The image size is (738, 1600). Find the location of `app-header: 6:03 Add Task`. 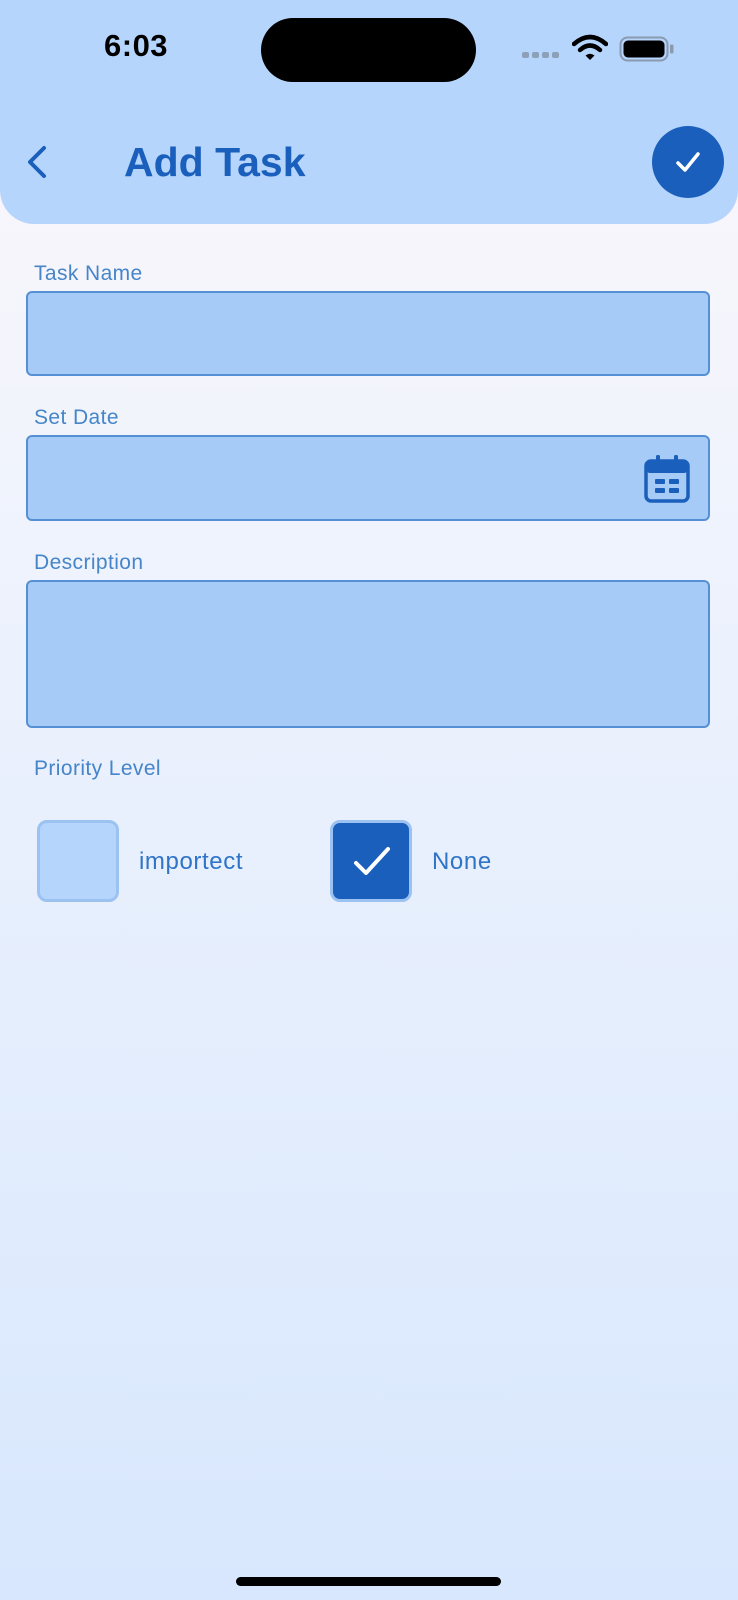

app-header: 6:03 Add Task is located at coordinates (369, 112).